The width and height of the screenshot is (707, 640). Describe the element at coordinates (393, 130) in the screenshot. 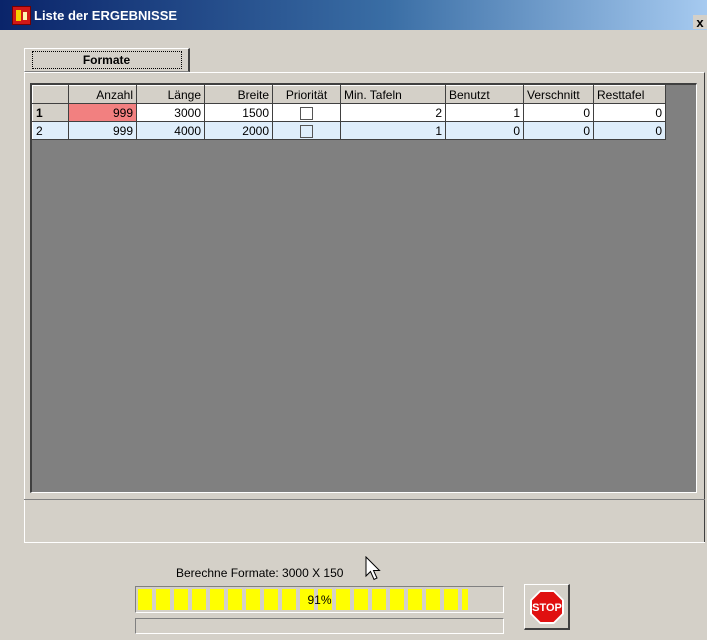

I see `cell-min-tafeln: 1` at that location.